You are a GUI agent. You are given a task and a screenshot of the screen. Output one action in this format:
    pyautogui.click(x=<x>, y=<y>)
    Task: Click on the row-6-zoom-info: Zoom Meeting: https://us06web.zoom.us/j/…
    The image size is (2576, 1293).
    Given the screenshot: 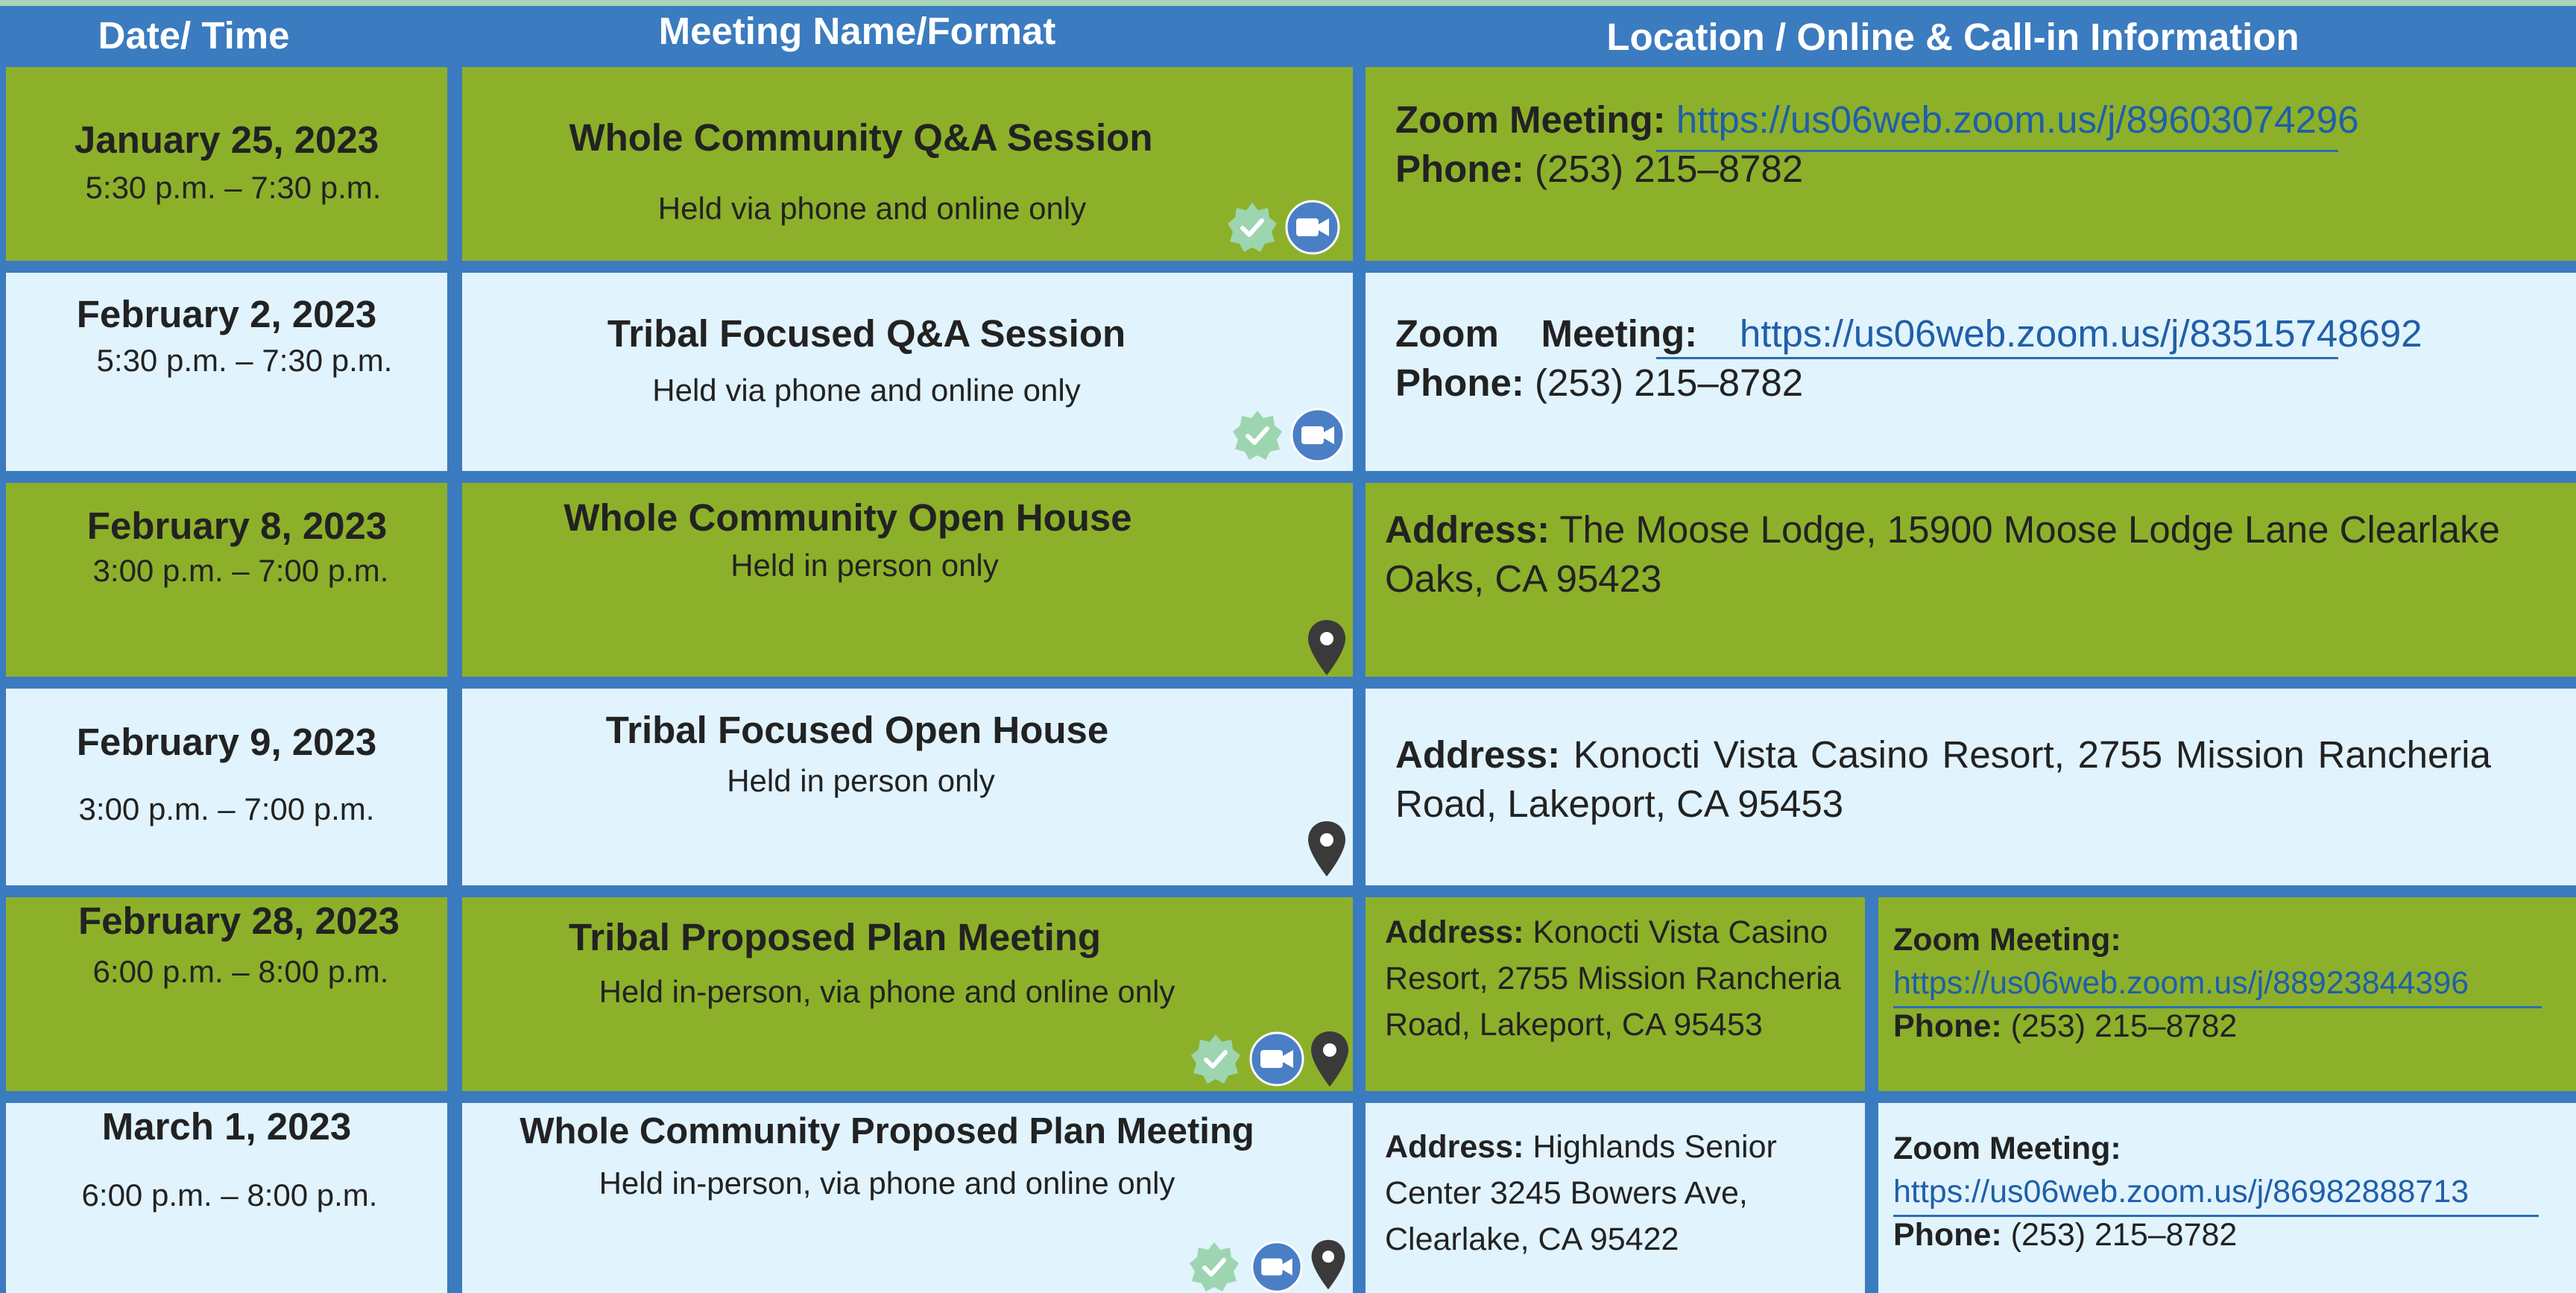 What is the action you would take?
    pyautogui.click(x=2181, y=1191)
    